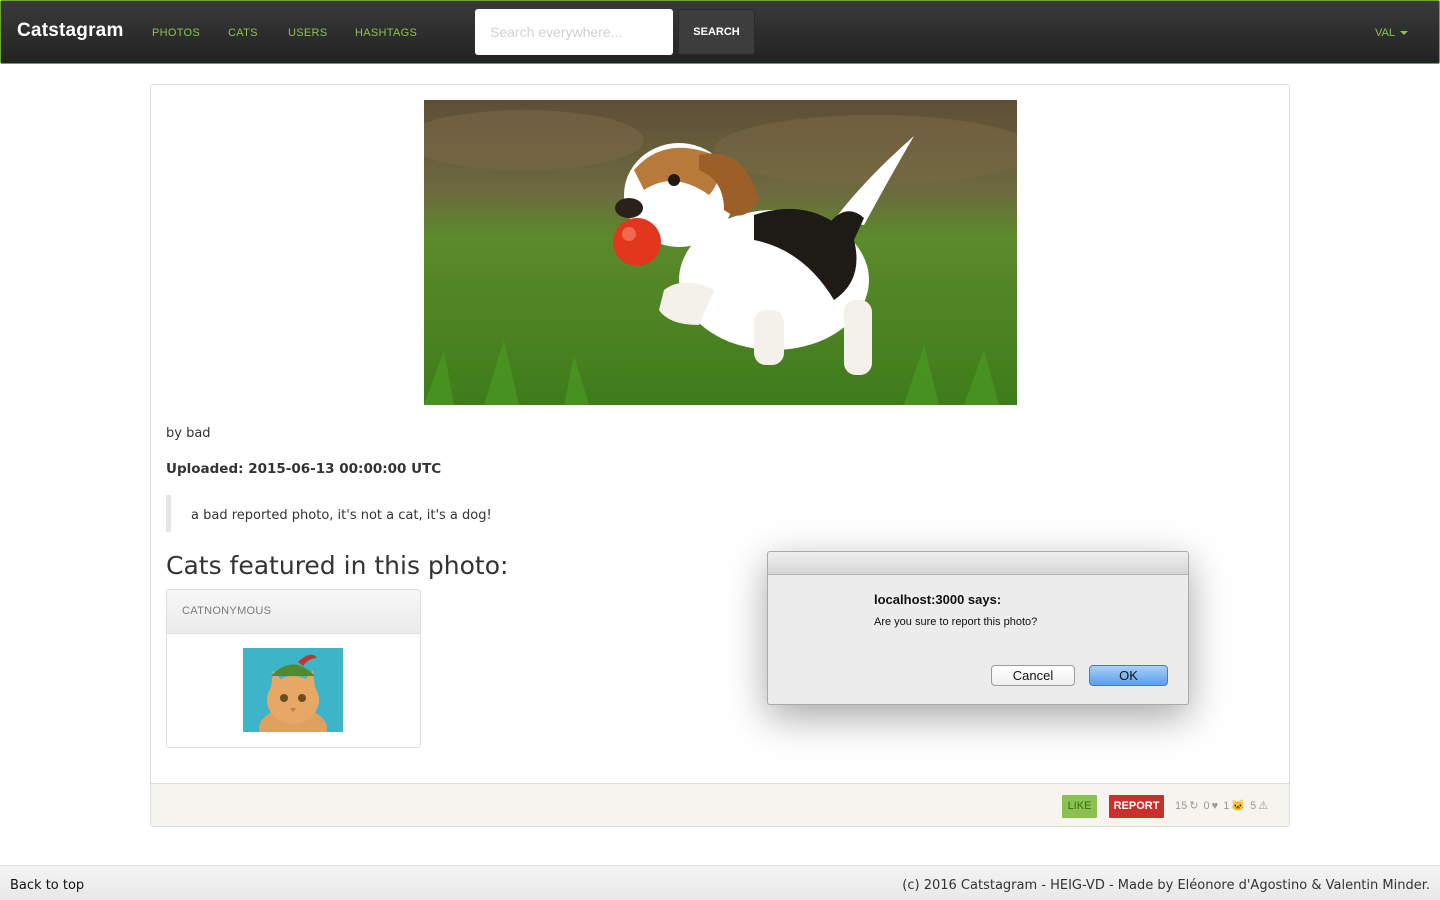  What do you see at coordinates (70, 31) in the screenshot?
I see `brand-logo: Catstagram` at bounding box center [70, 31].